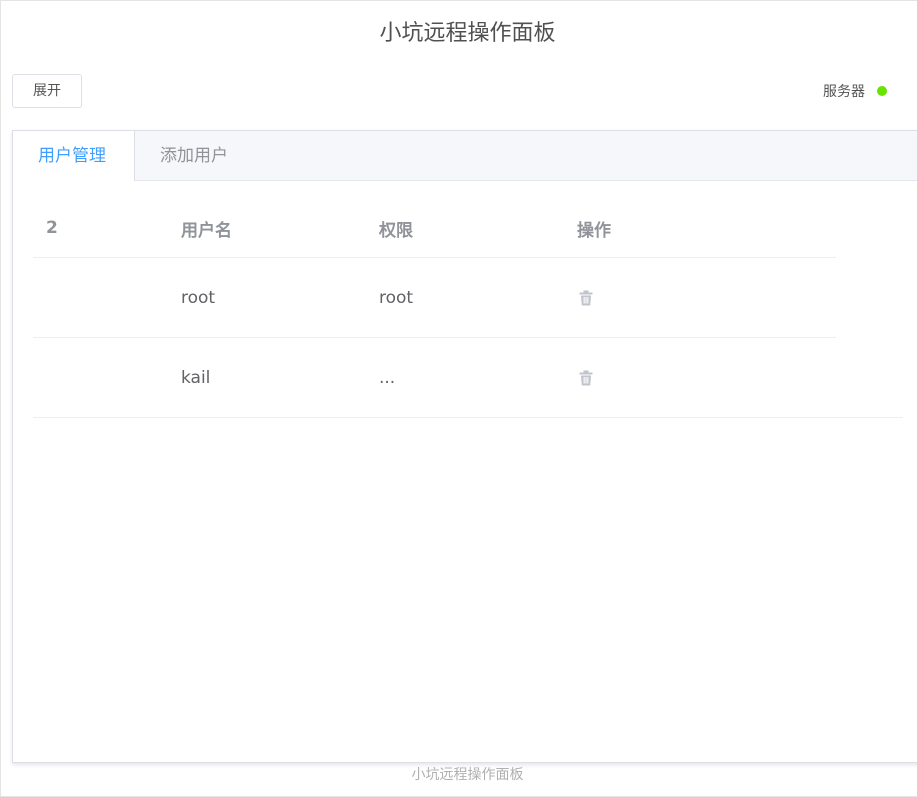 The image size is (917, 797). I want to click on footer-text: 小坑远程操作面板, so click(467, 775).